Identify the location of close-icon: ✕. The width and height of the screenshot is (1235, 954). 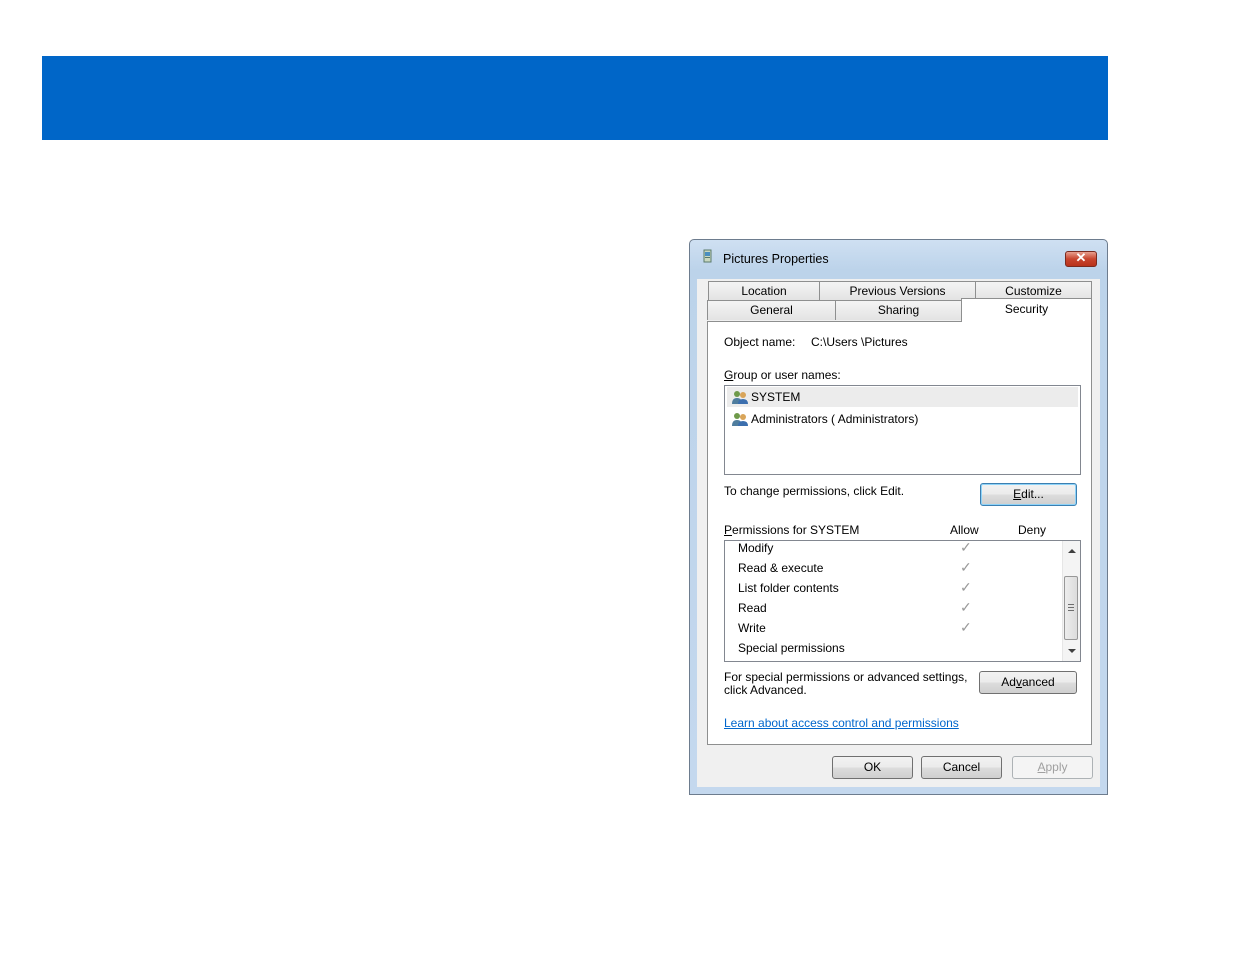
(1081, 257).